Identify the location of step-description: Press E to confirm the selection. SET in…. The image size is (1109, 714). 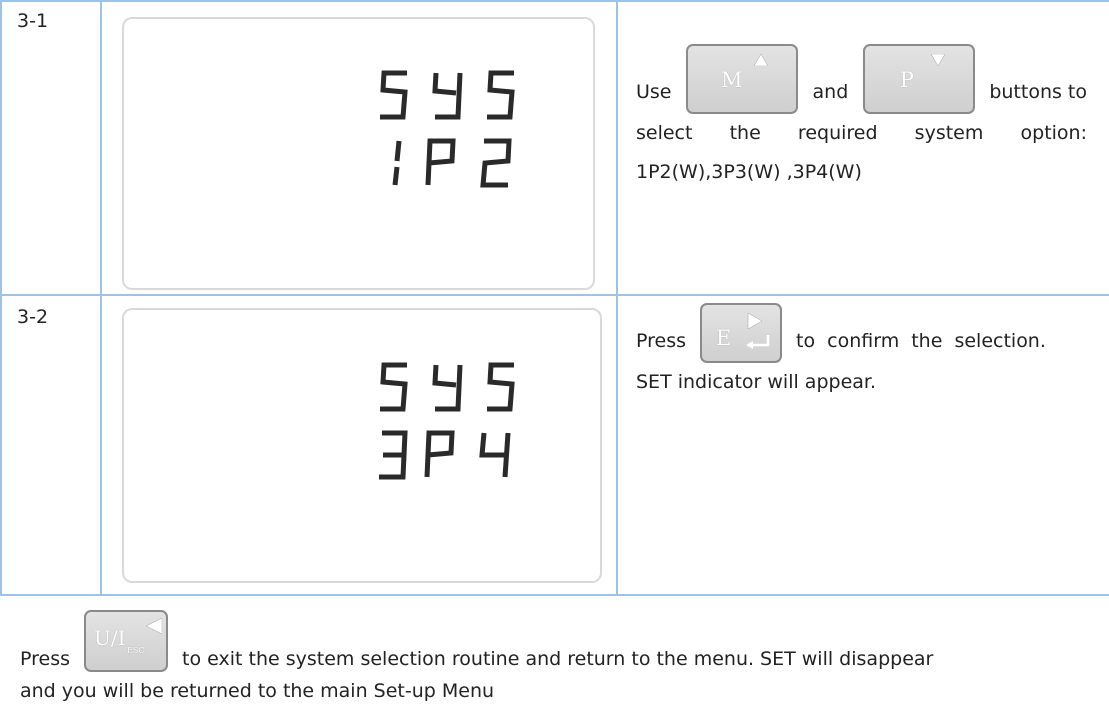
(861, 352).